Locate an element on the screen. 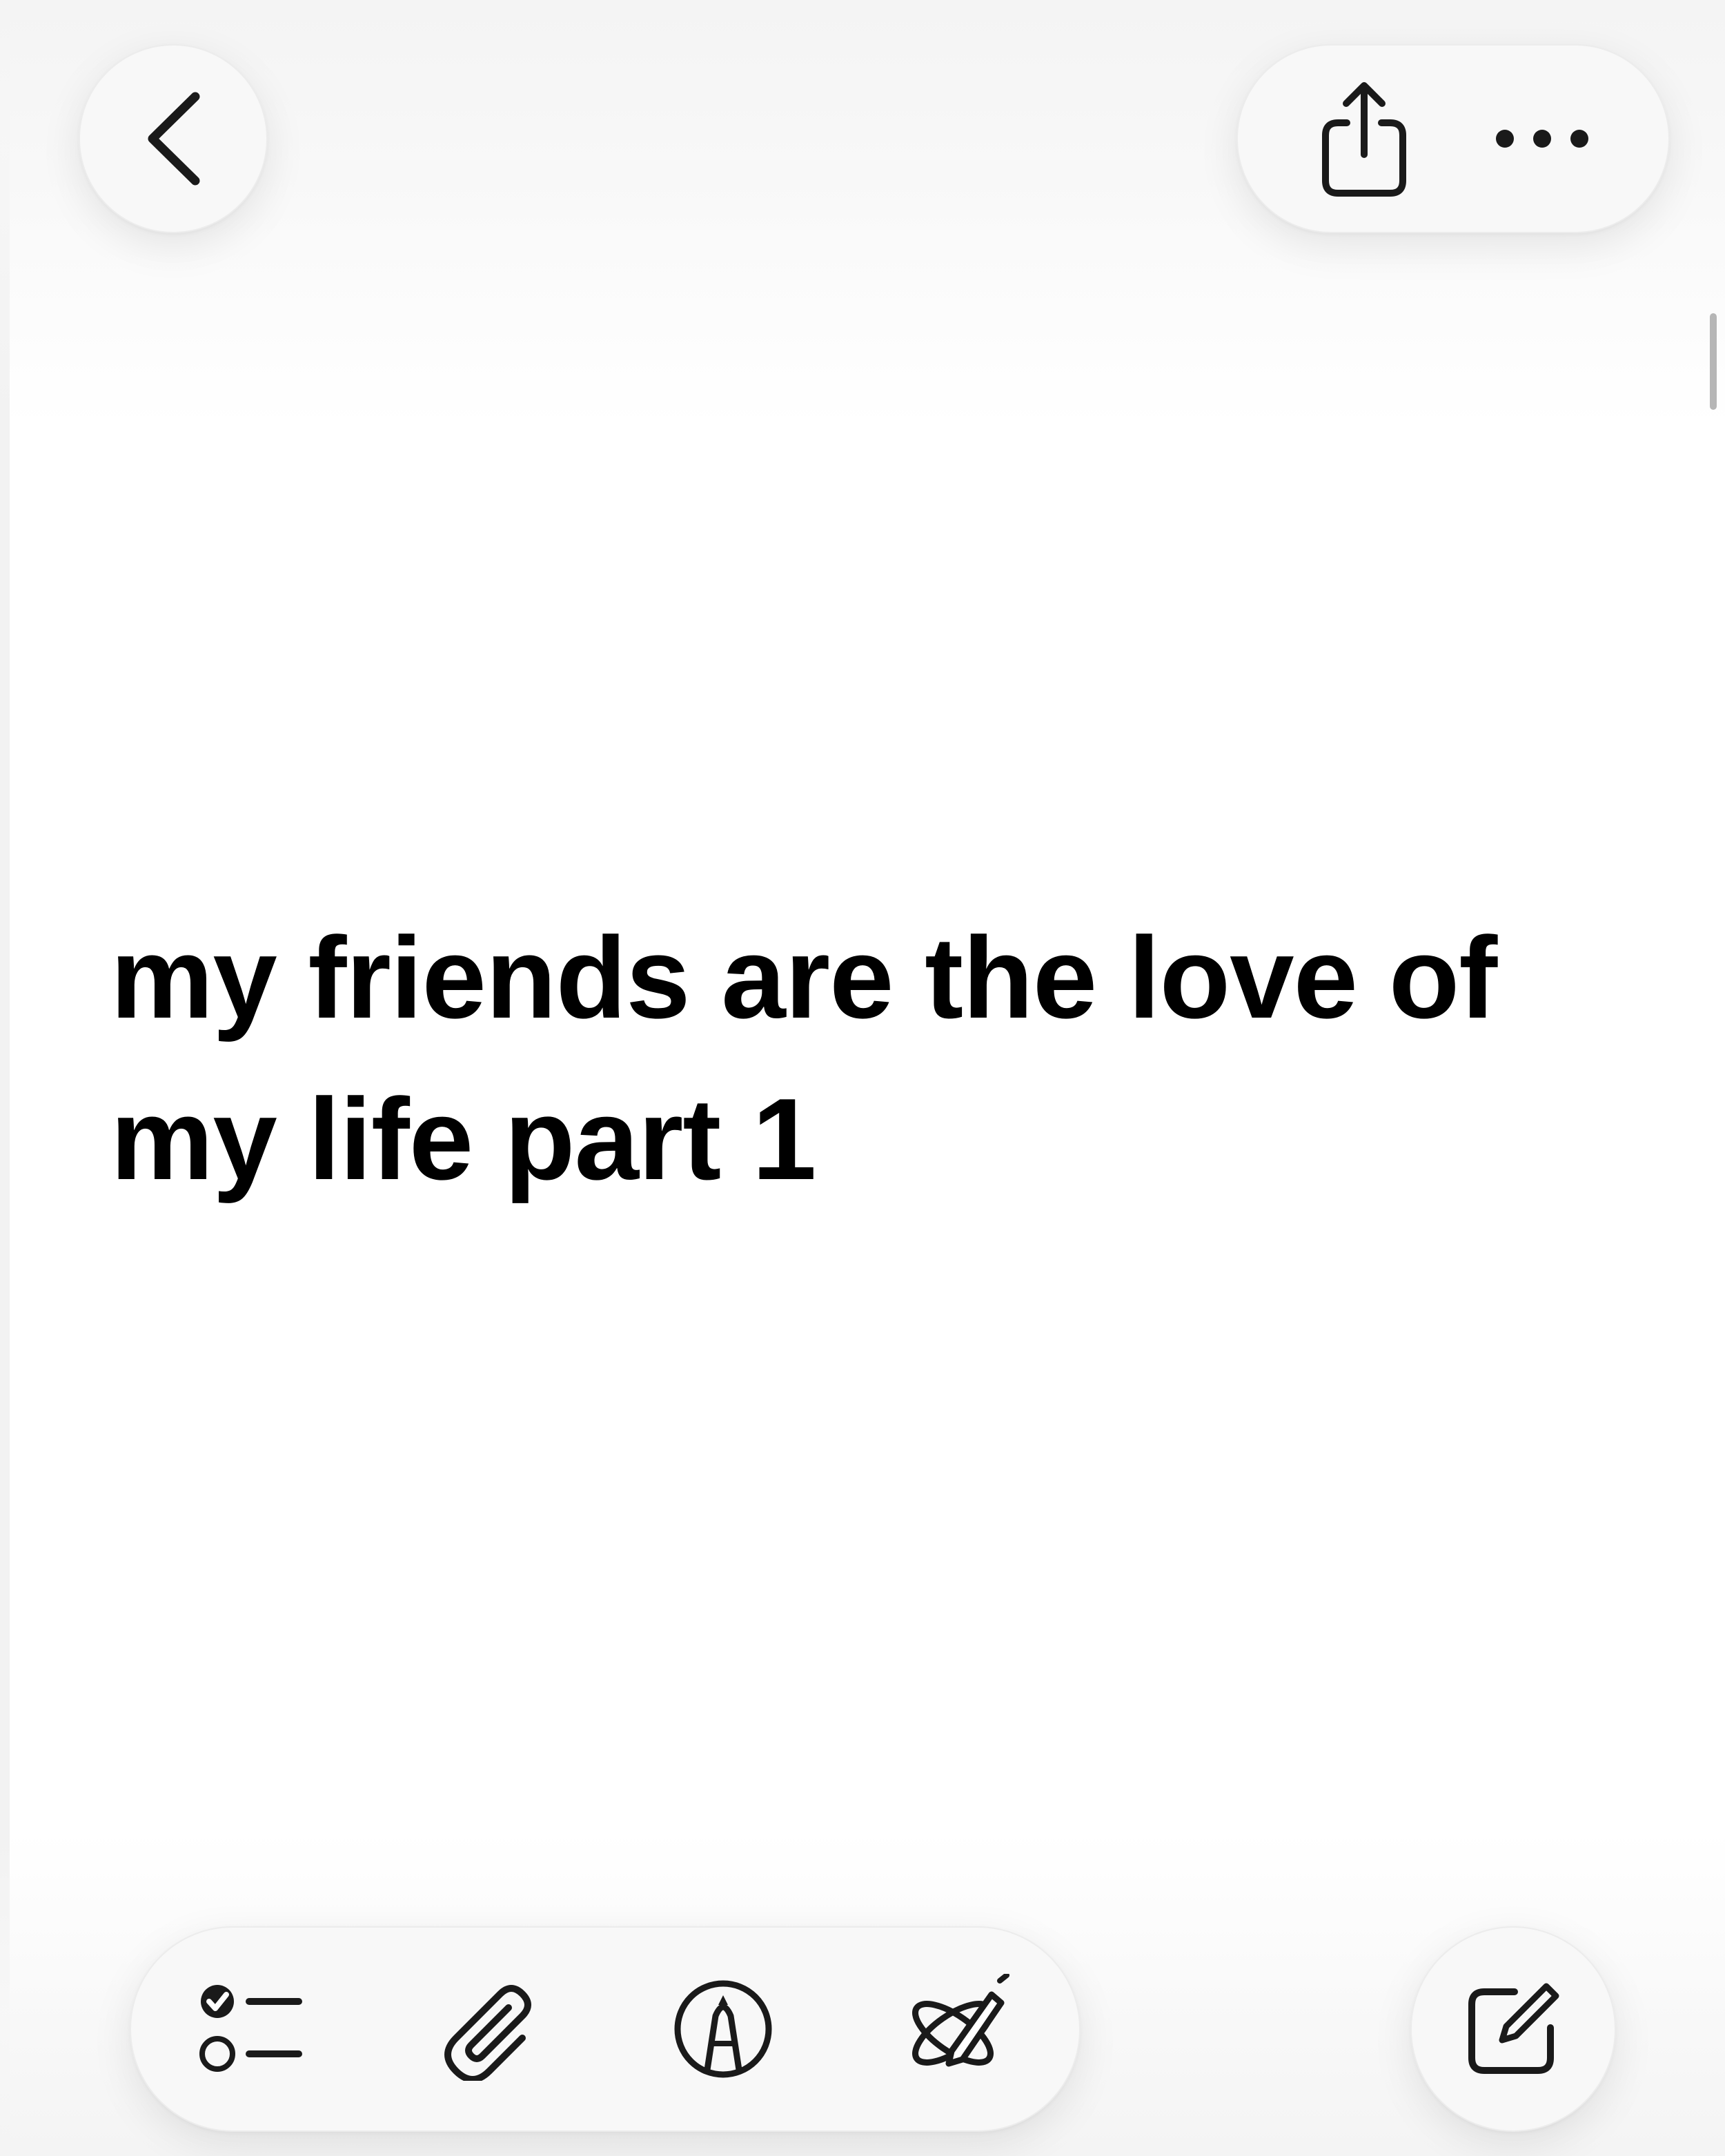 The height and width of the screenshot is (2156, 1725). share-button is located at coordinates (1364, 138).